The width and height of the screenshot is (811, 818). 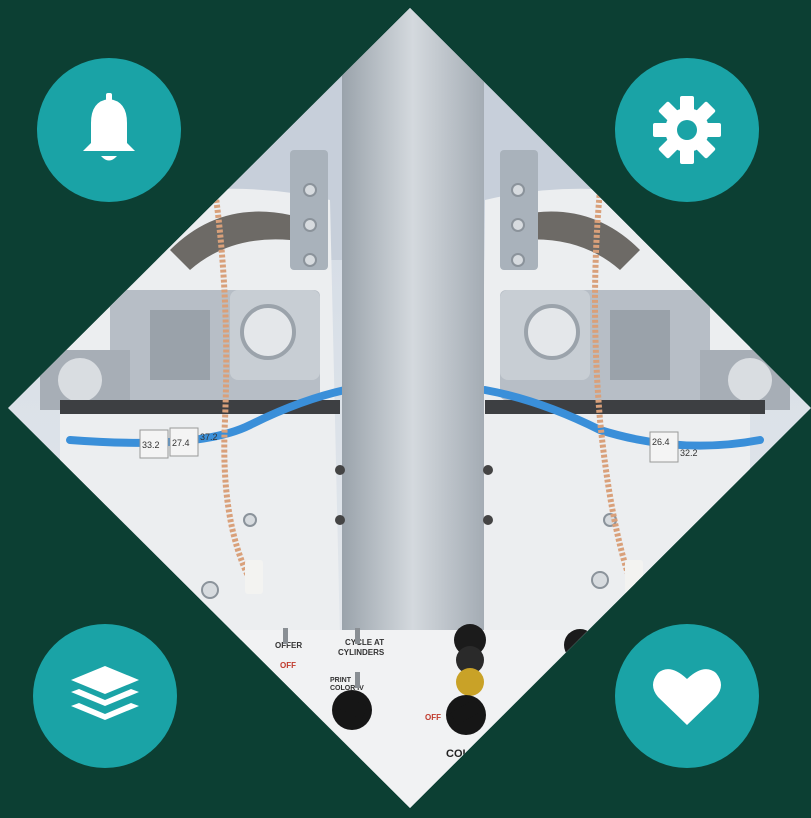 I want to click on layers-button, so click(x=105, y=696).